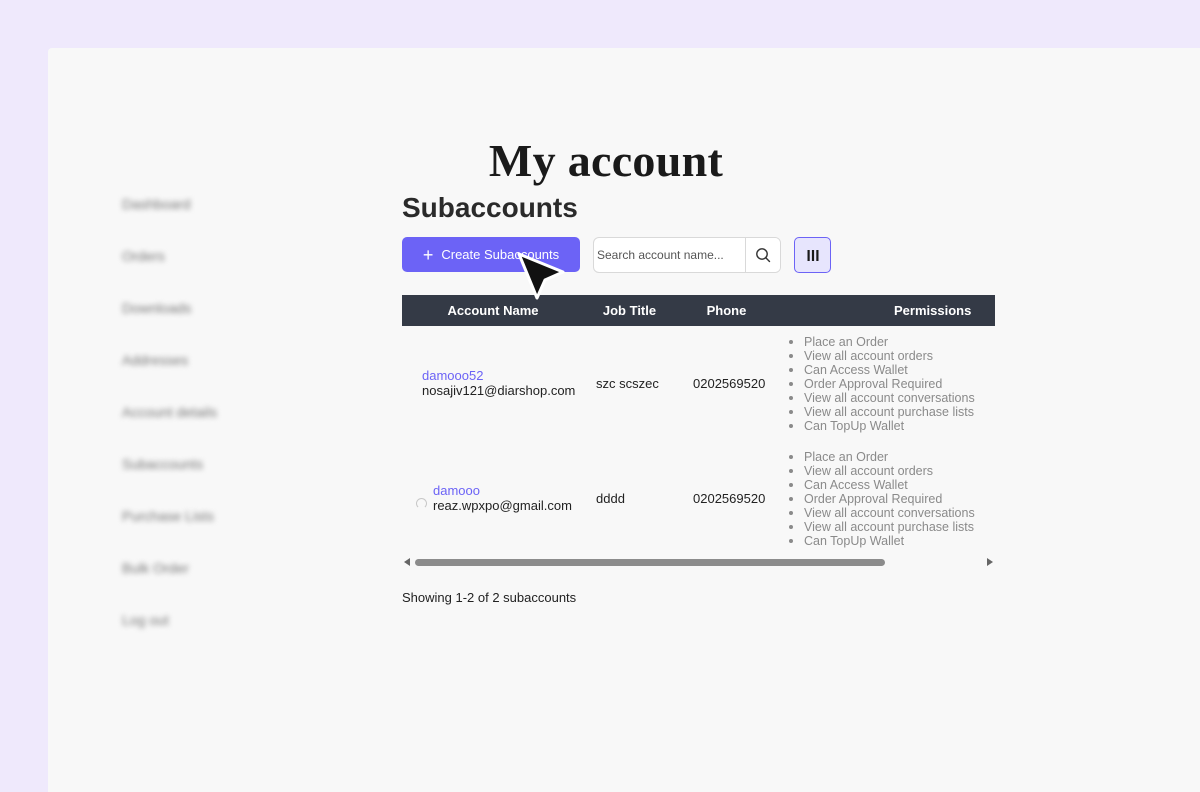 The height and width of the screenshot is (792, 1200). I want to click on account-name-link: damooo, so click(502, 491).